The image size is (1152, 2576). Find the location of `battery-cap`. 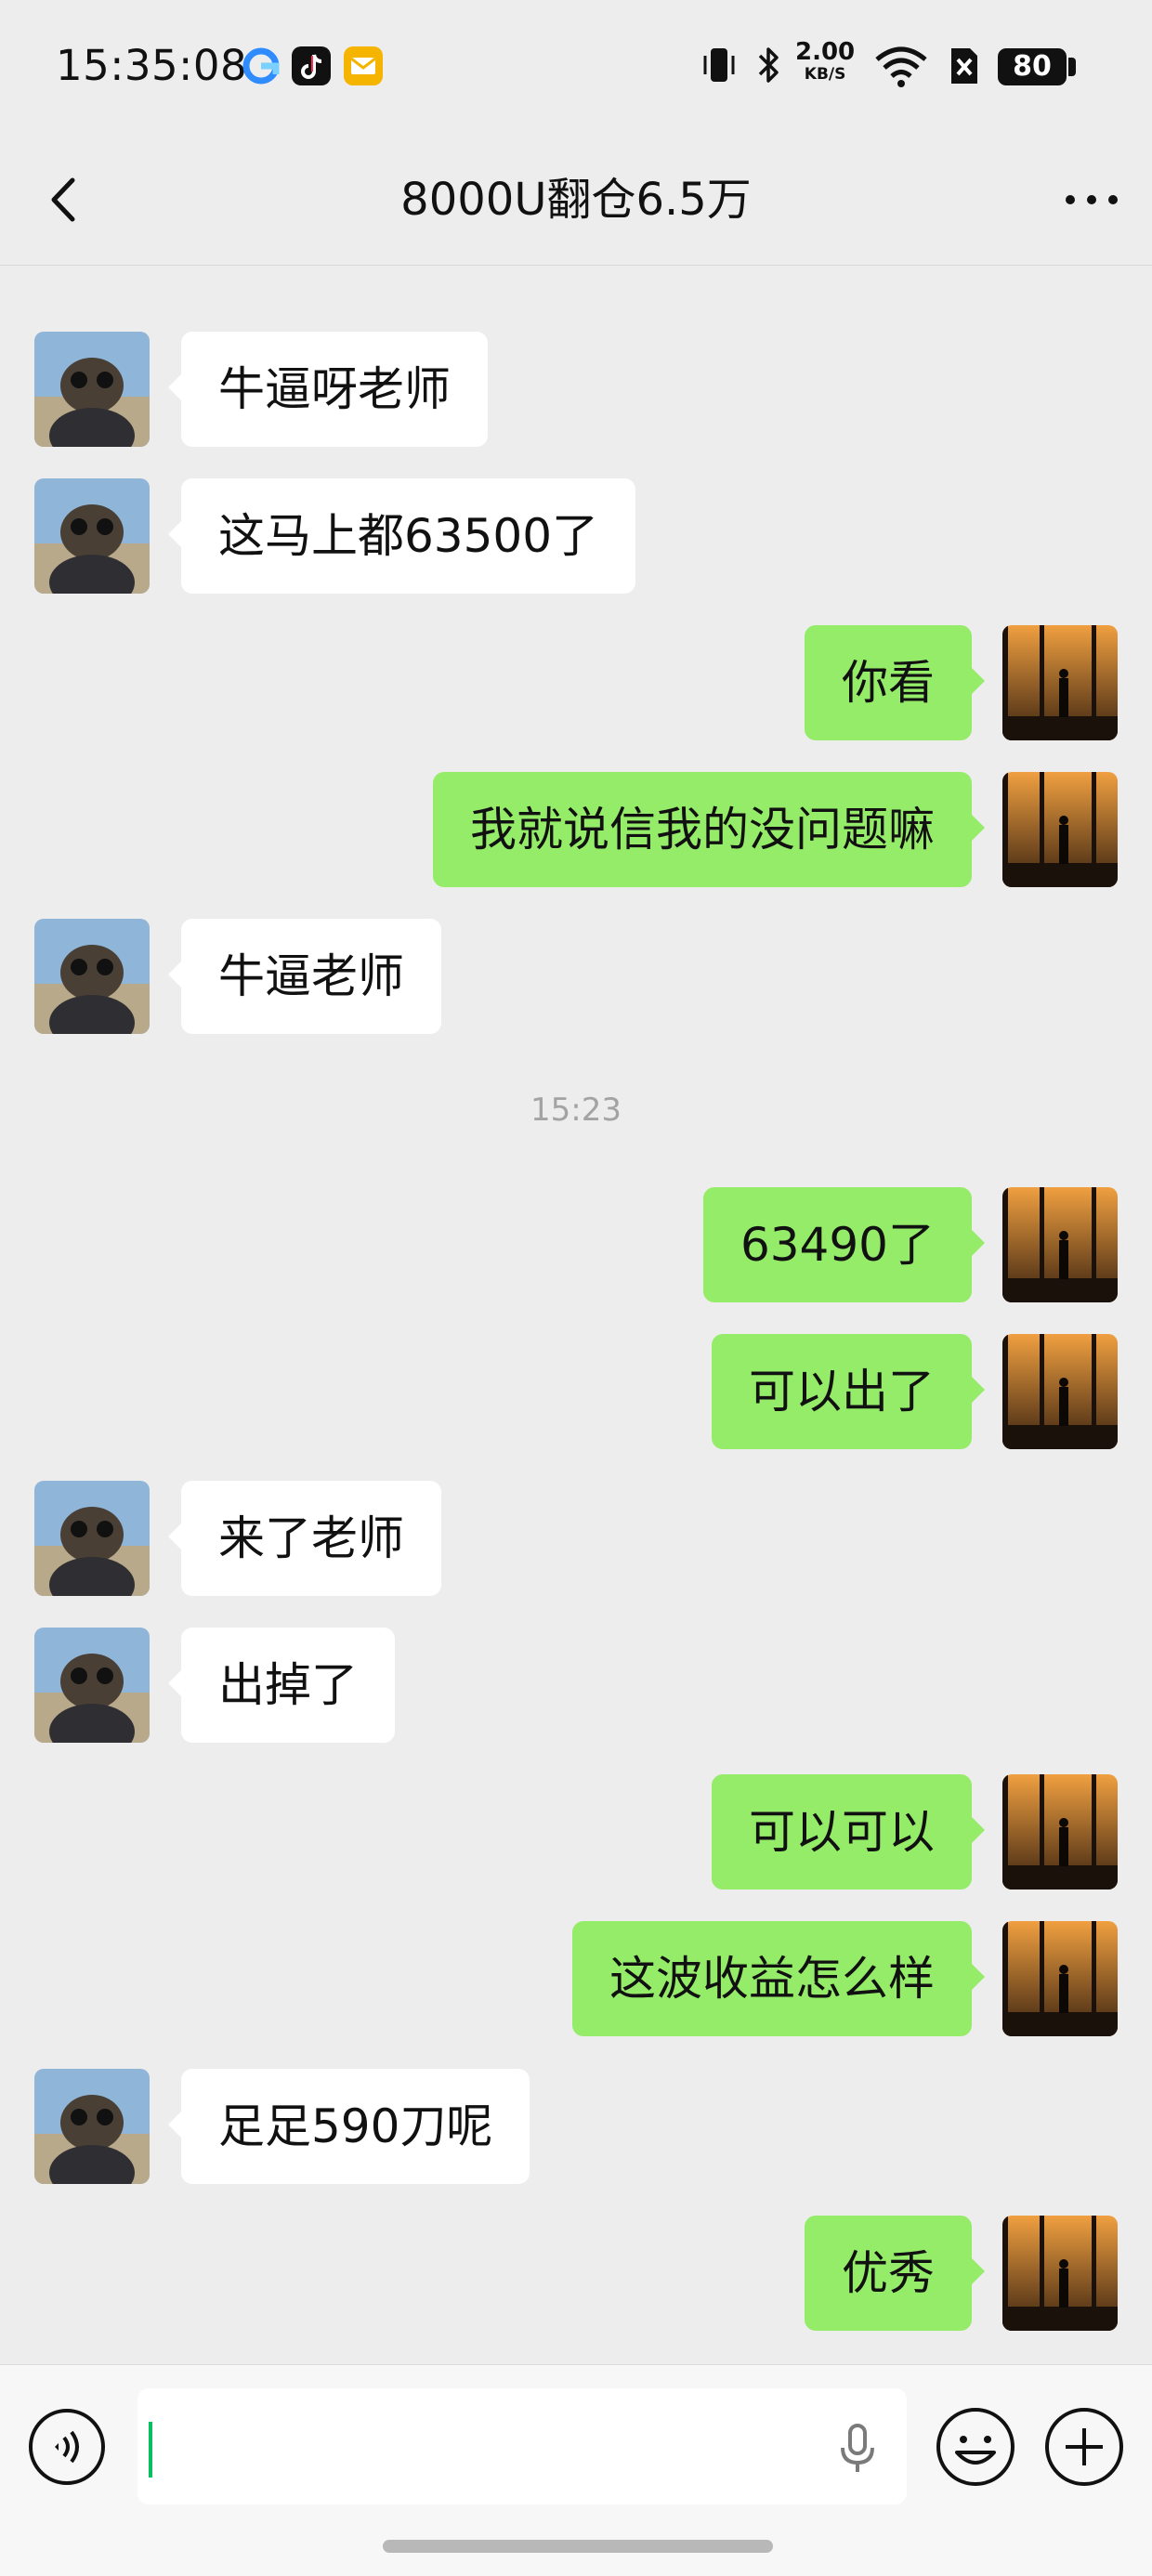

battery-cap is located at coordinates (1072, 67).